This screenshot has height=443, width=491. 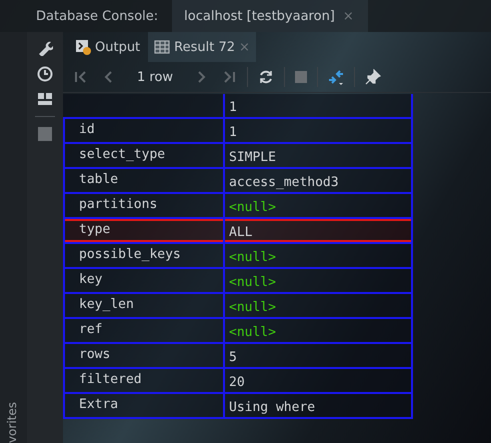 I want to click on value-cell: ALL, so click(x=318, y=230).